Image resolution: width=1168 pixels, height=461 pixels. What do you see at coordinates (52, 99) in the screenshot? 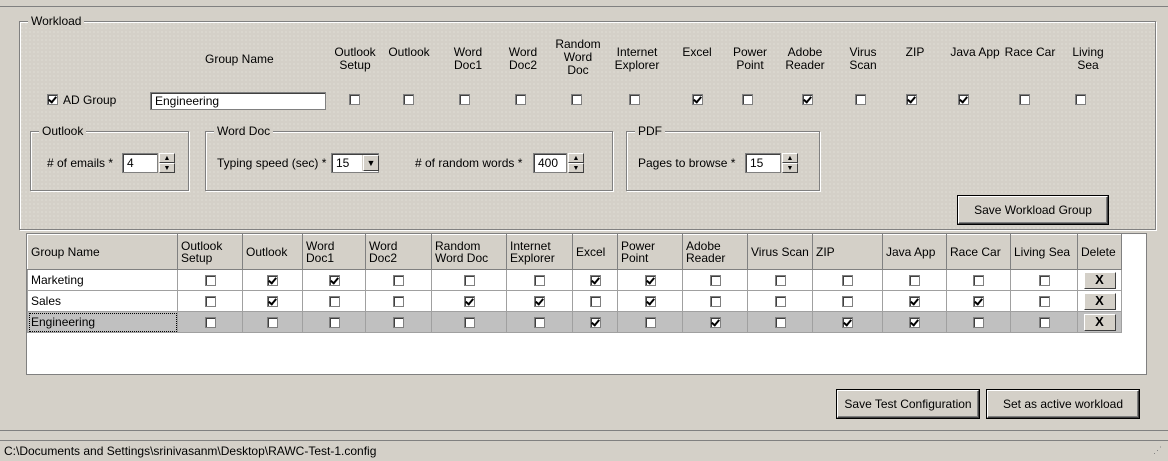
I see `ad-group-checkbox` at bounding box center [52, 99].